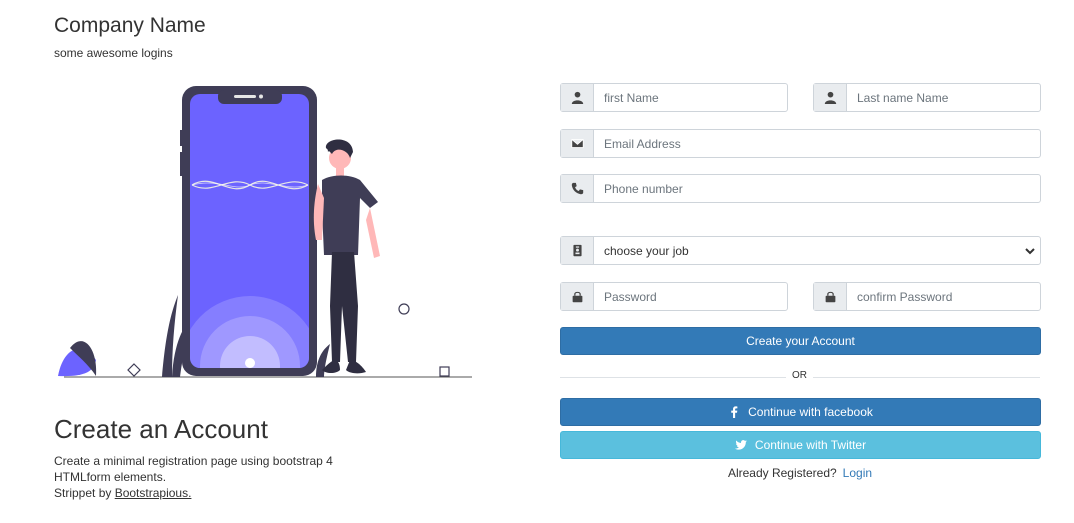  Describe the element at coordinates (130, 25) in the screenshot. I see `company-name: Company Name` at that location.